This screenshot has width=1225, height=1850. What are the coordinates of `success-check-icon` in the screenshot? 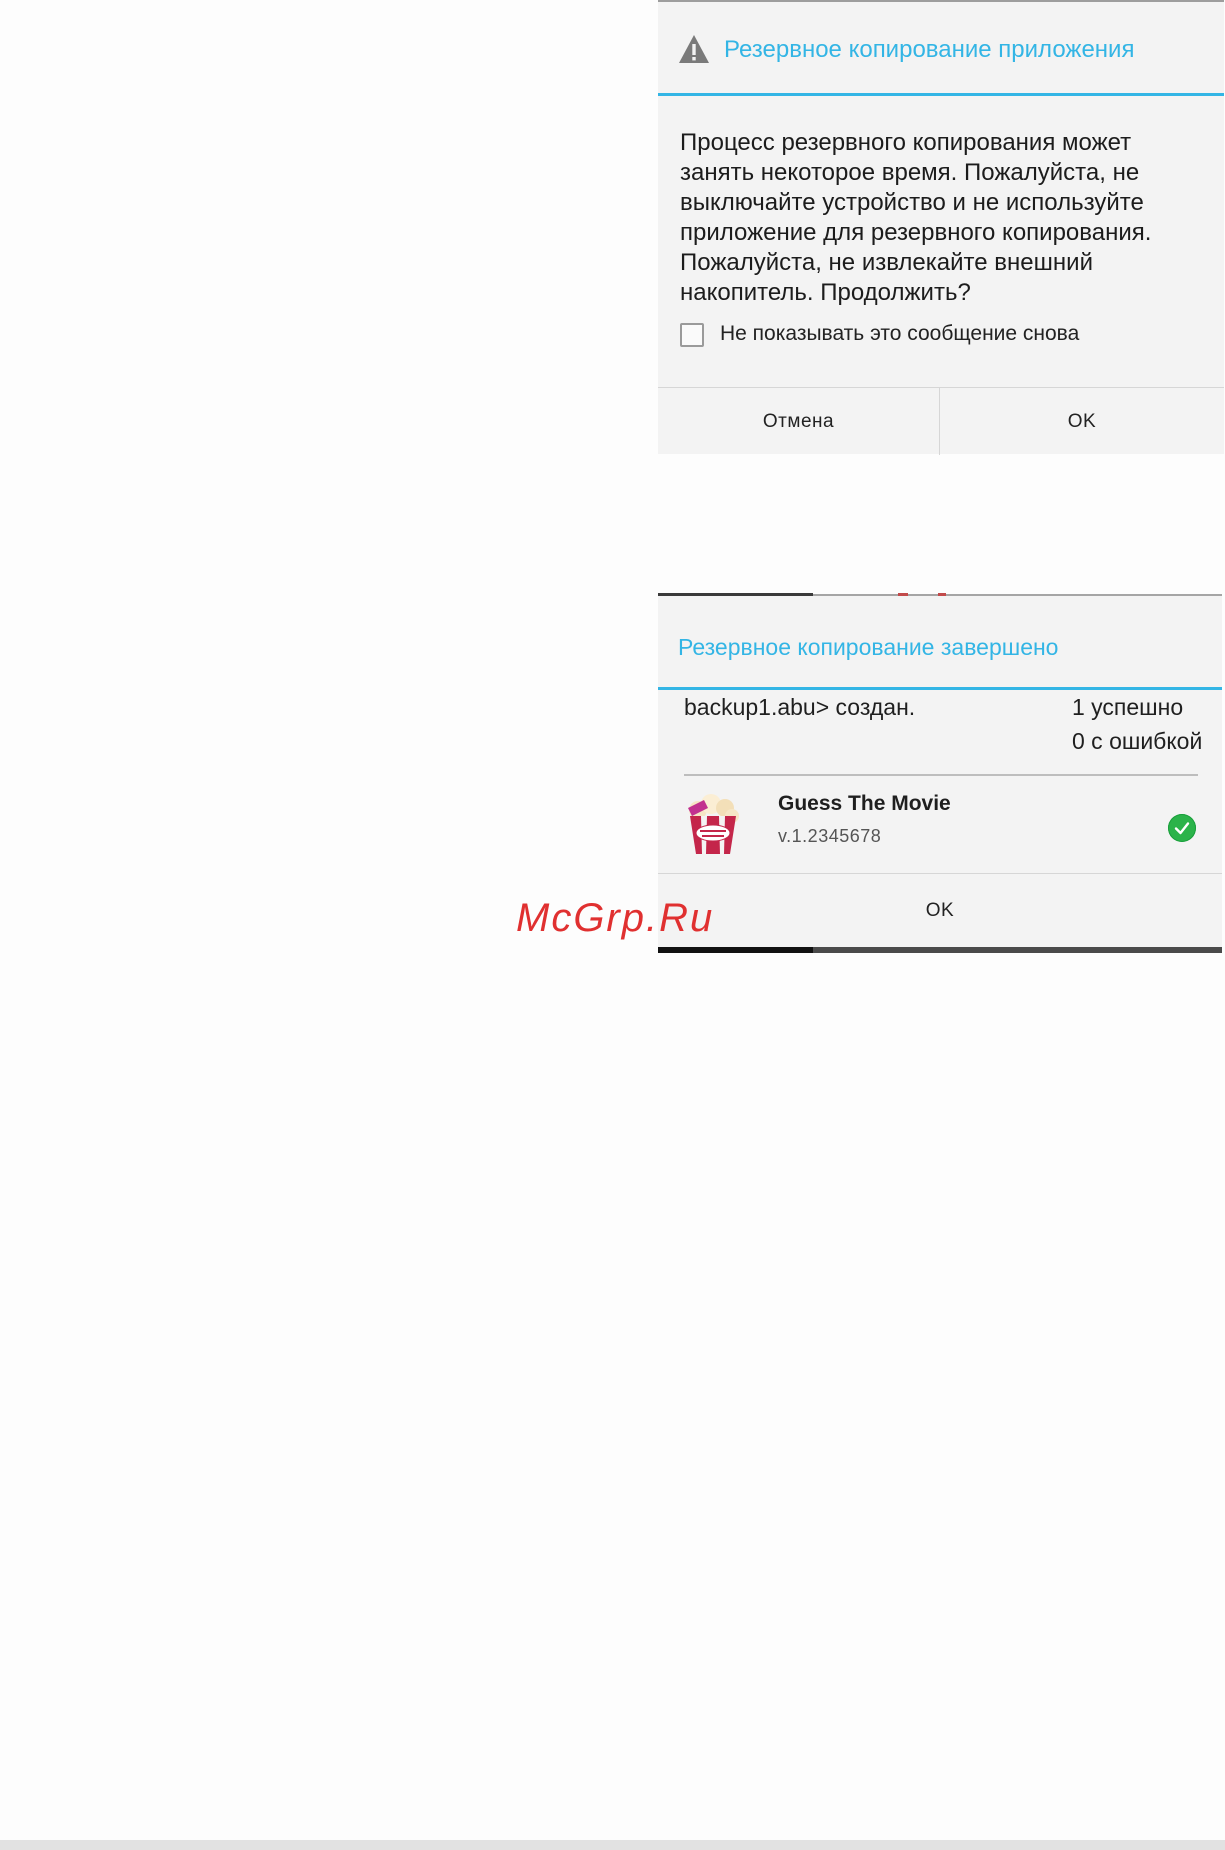 It's located at (1182, 828).